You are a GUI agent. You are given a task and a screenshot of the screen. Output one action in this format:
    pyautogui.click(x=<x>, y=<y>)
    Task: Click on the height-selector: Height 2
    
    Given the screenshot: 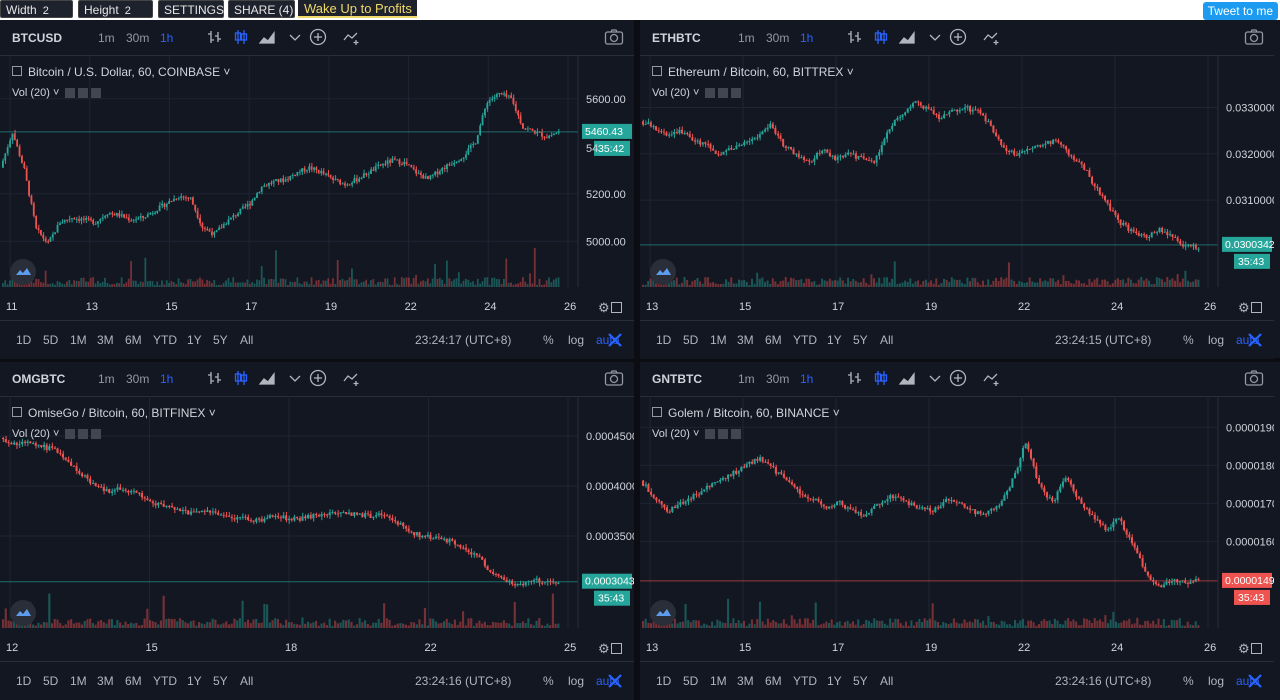 What is the action you would take?
    pyautogui.click(x=115, y=9)
    